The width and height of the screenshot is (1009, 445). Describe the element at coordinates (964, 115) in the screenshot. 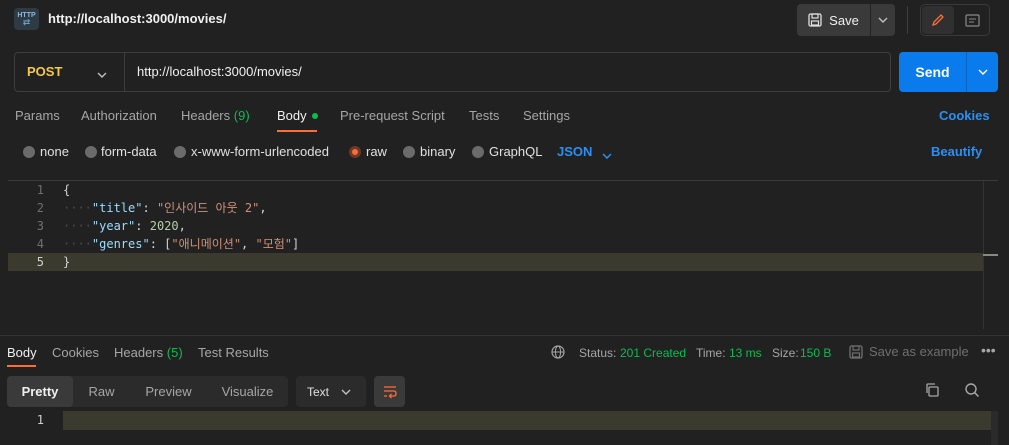

I see `cookies-link: Cookies` at that location.